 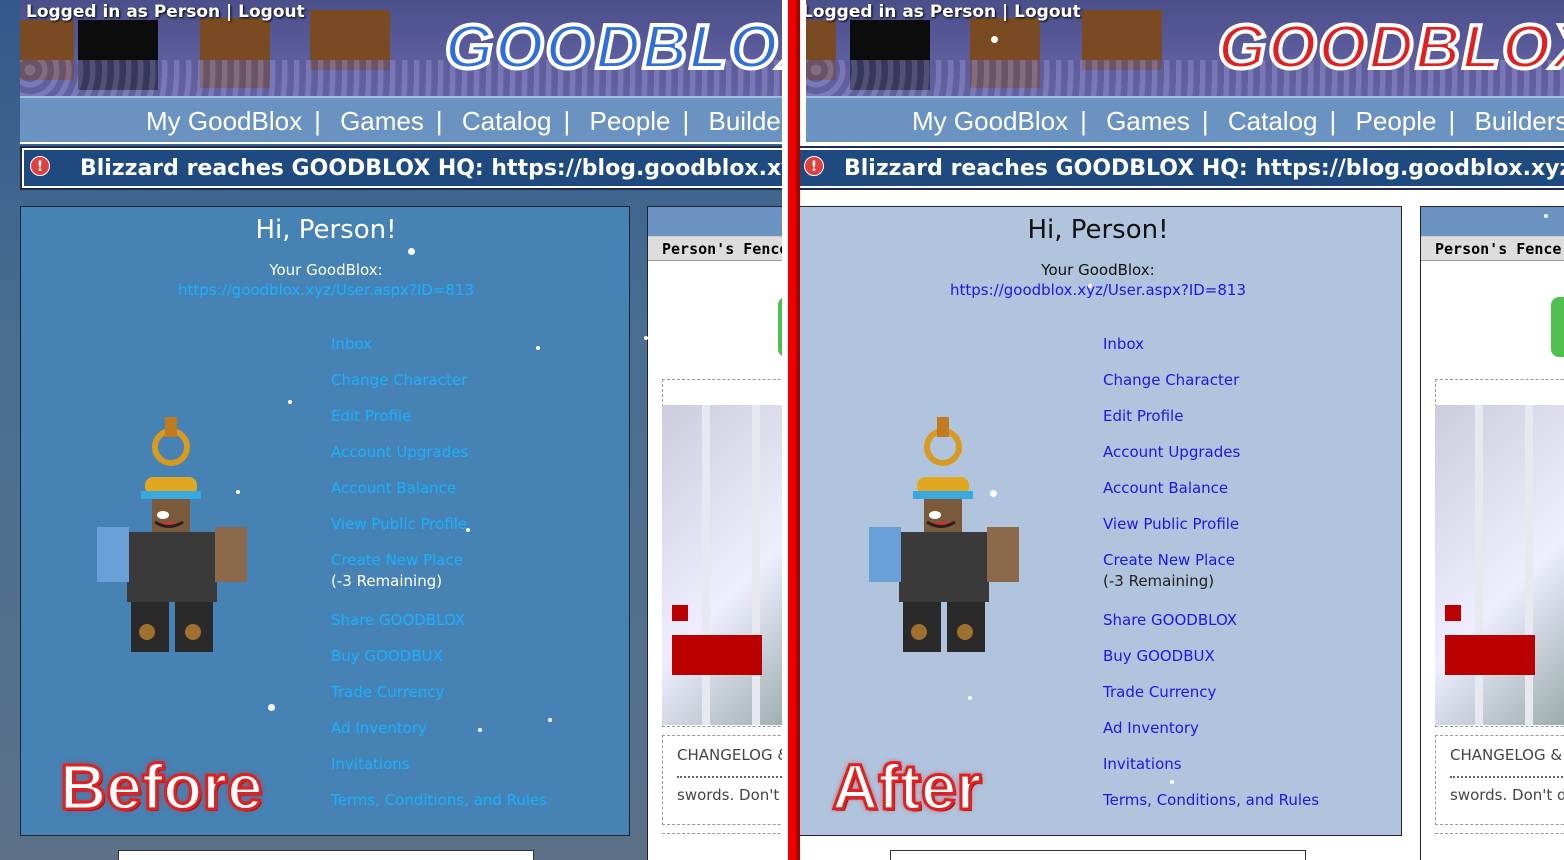 I want to click on before-label: Before, so click(x=162, y=787).